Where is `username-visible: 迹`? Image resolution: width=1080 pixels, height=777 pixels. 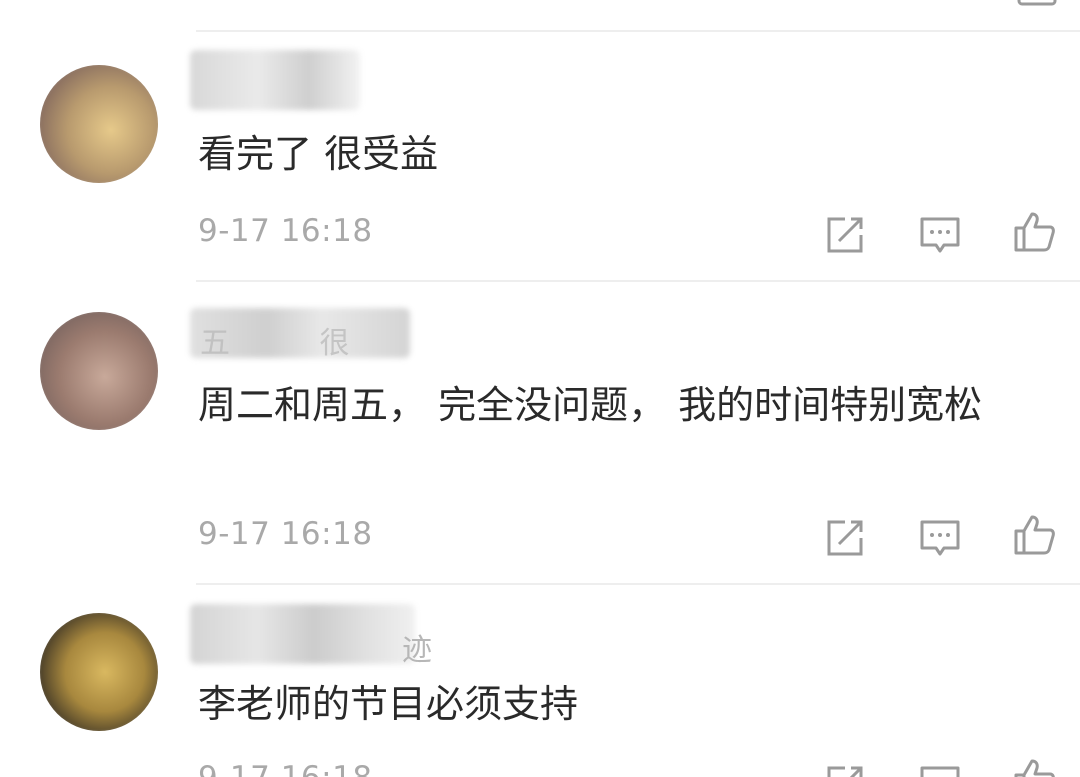 username-visible: 迹 is located at coordinates (417, 650).